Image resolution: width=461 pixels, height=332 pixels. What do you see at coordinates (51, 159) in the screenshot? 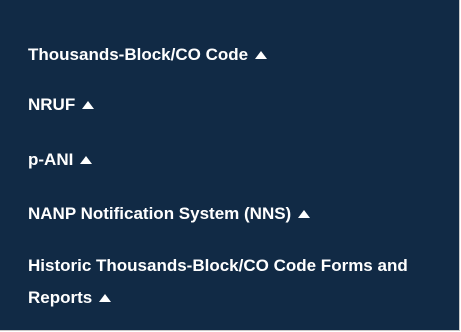
I see `menu-item-label: p-ANI` at bounding box center [51, 159].